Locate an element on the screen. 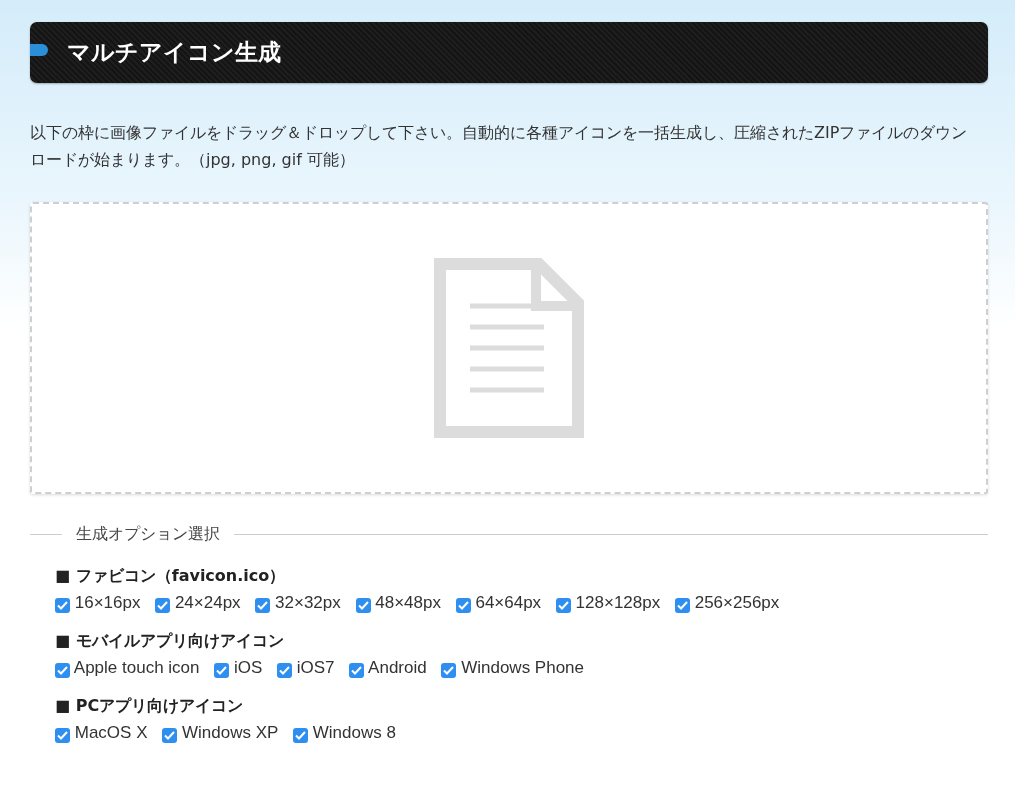 This screenshot has width=1015, height=809. option-label: iOS is located at coordinates (248, 667).